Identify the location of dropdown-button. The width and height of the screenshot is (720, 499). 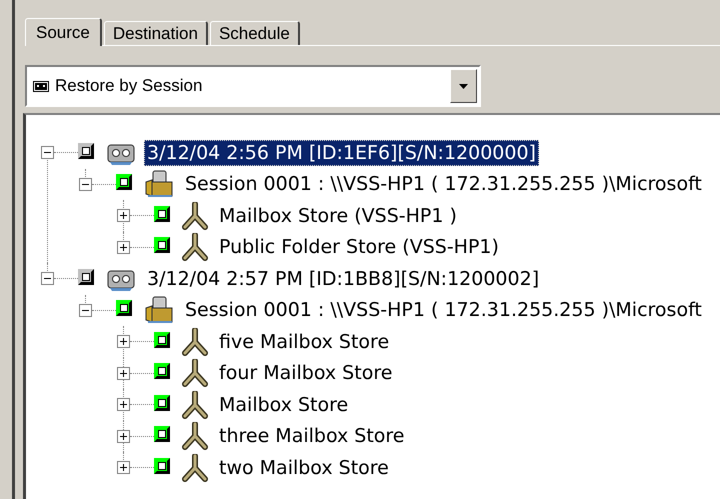
(463, 86).